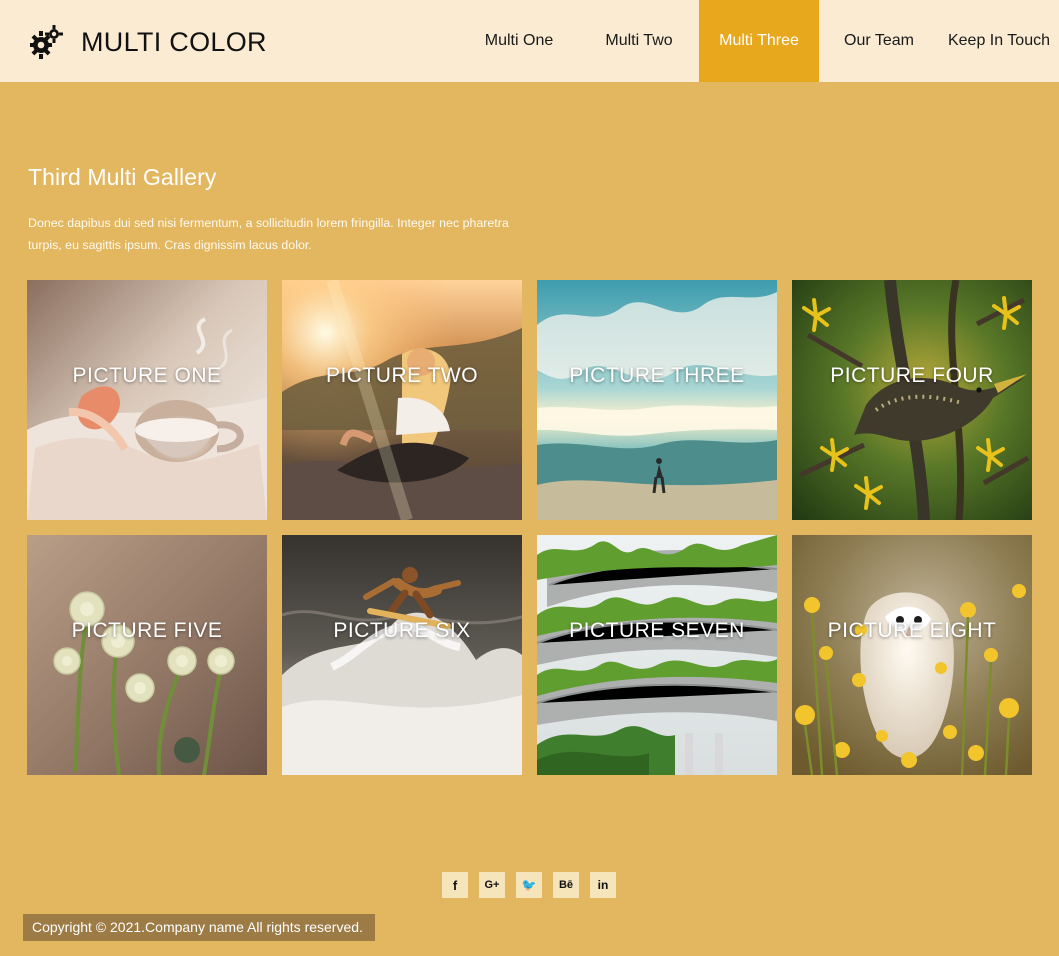 This screenshot has width=1059, height=956. I want to click on gallery-item-picture-six: PICTURE SIX, so click(402, 655).